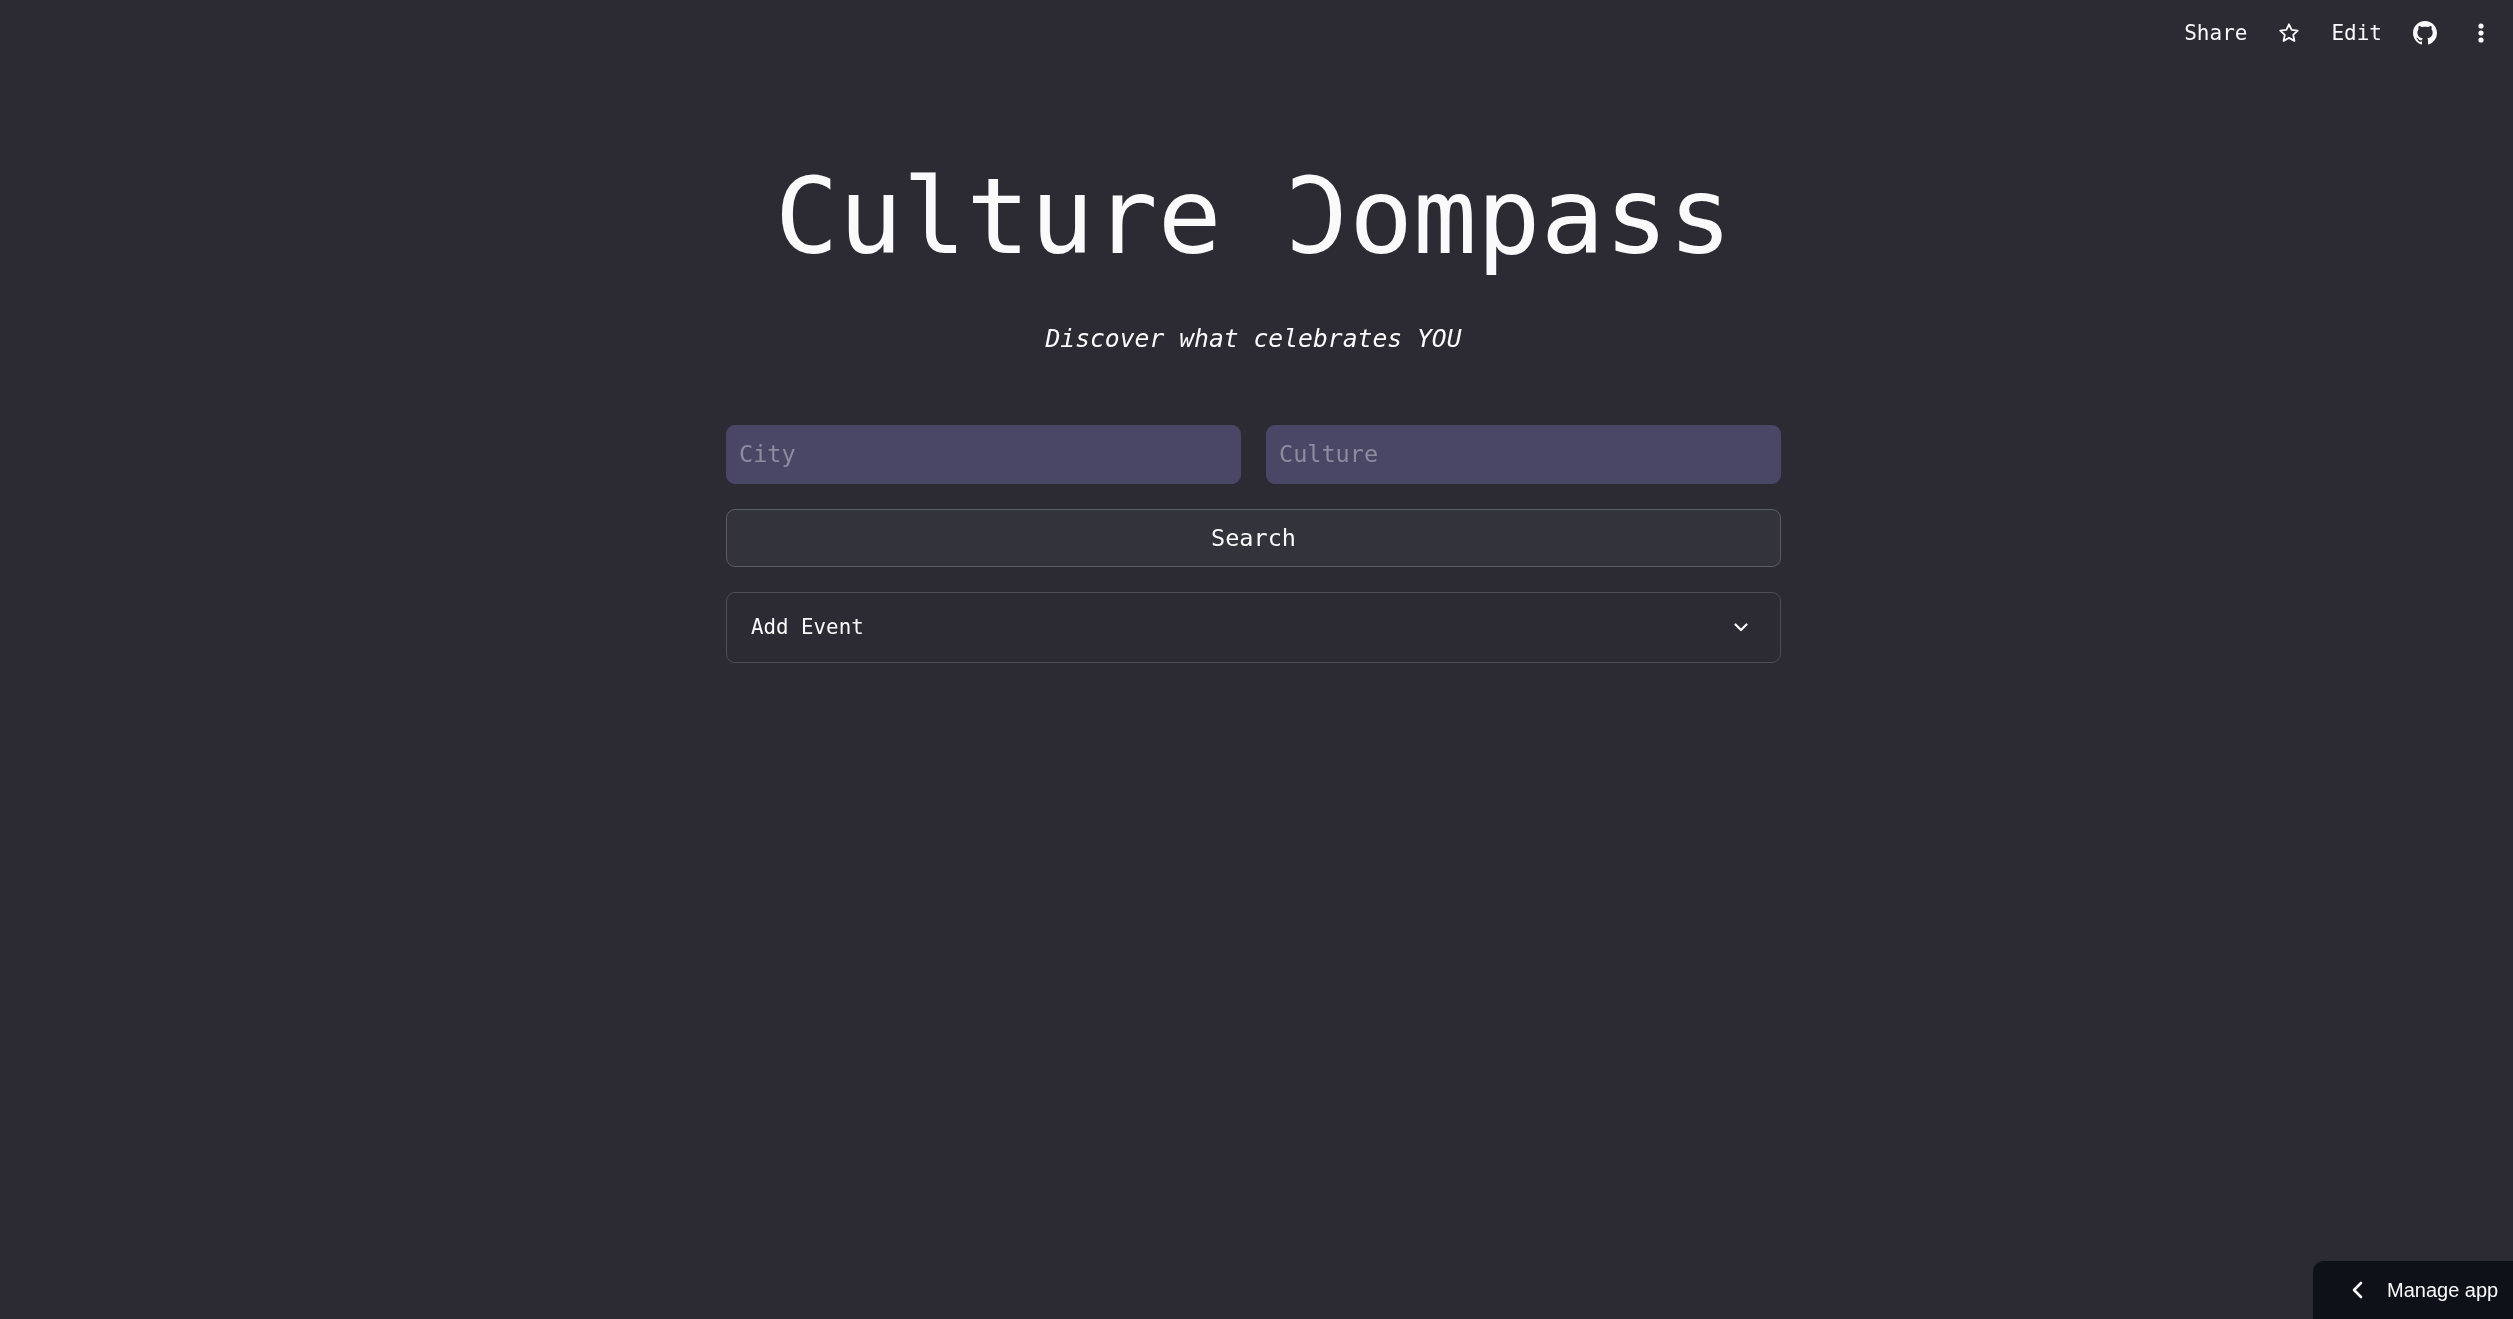  What do you see at coordinates (983, 454) in the screenshot?
I see `text-input-field: City` at bounding box center [983, 454].